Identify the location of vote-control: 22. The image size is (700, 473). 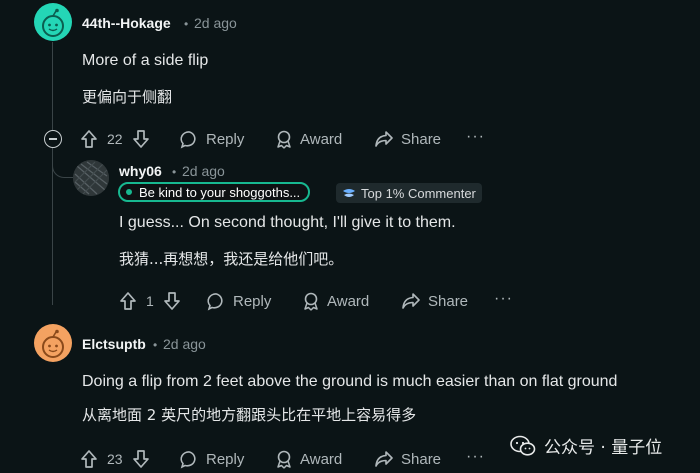
(115, 139).